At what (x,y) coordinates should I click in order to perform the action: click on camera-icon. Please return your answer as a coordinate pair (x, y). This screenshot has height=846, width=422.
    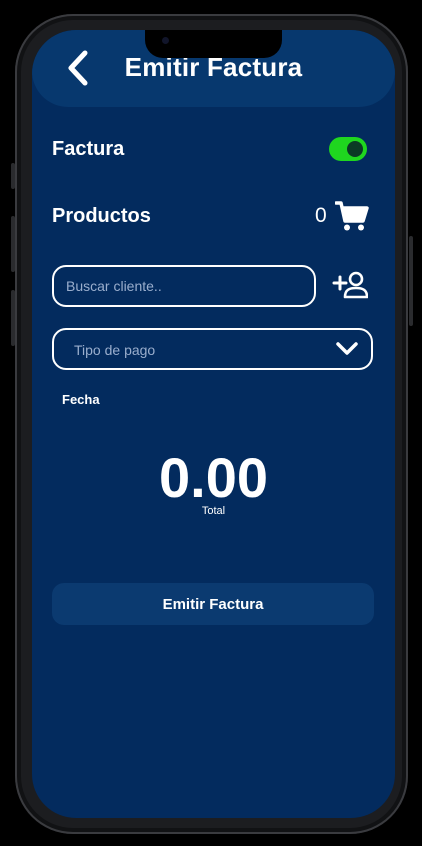
    Looking at the image, I should click on (165, 40).